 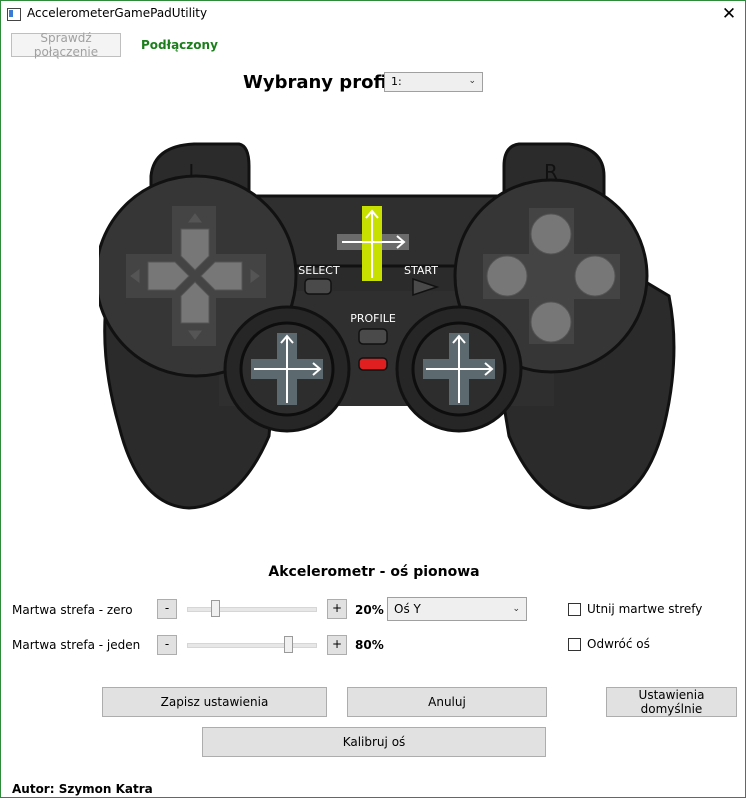 What do you see at coordinates (645, 609) in the screenshot?
I see `trim-deadzones-label: Utnij martwe strefy` at bounding box center [645, 609].